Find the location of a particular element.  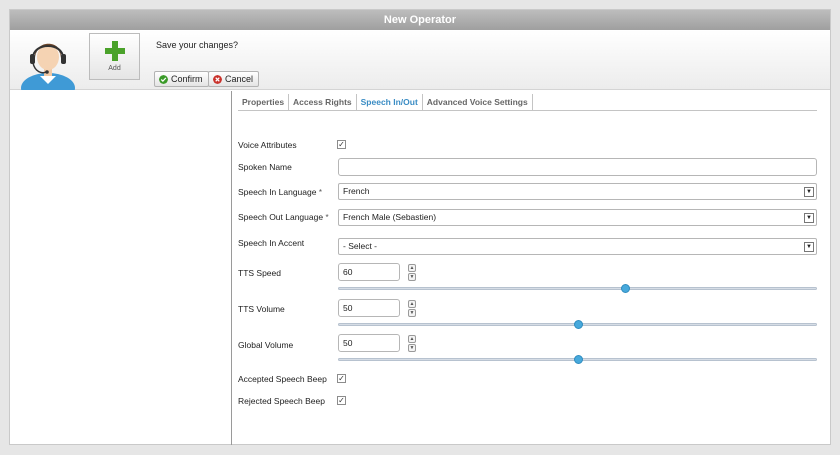

confirm-button: Confirm is located at coordinates (181, 79).